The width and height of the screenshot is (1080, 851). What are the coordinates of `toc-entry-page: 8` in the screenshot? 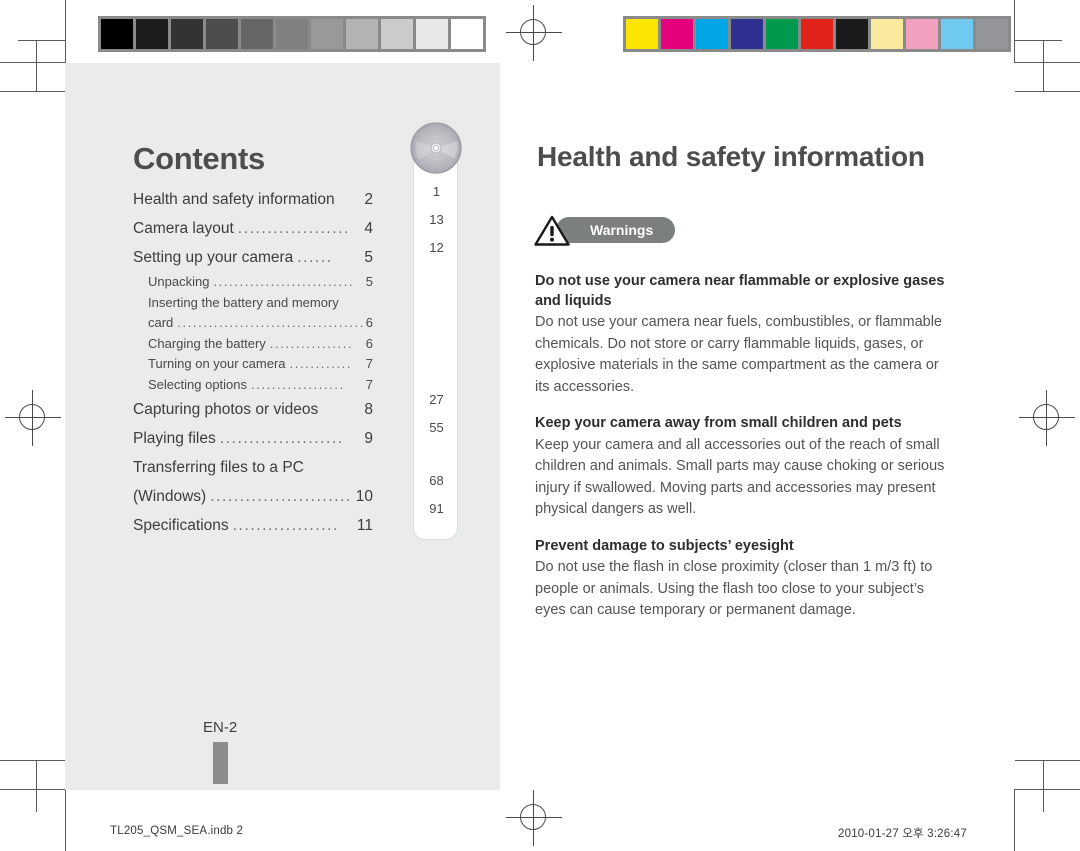 It's located at (368, 409).